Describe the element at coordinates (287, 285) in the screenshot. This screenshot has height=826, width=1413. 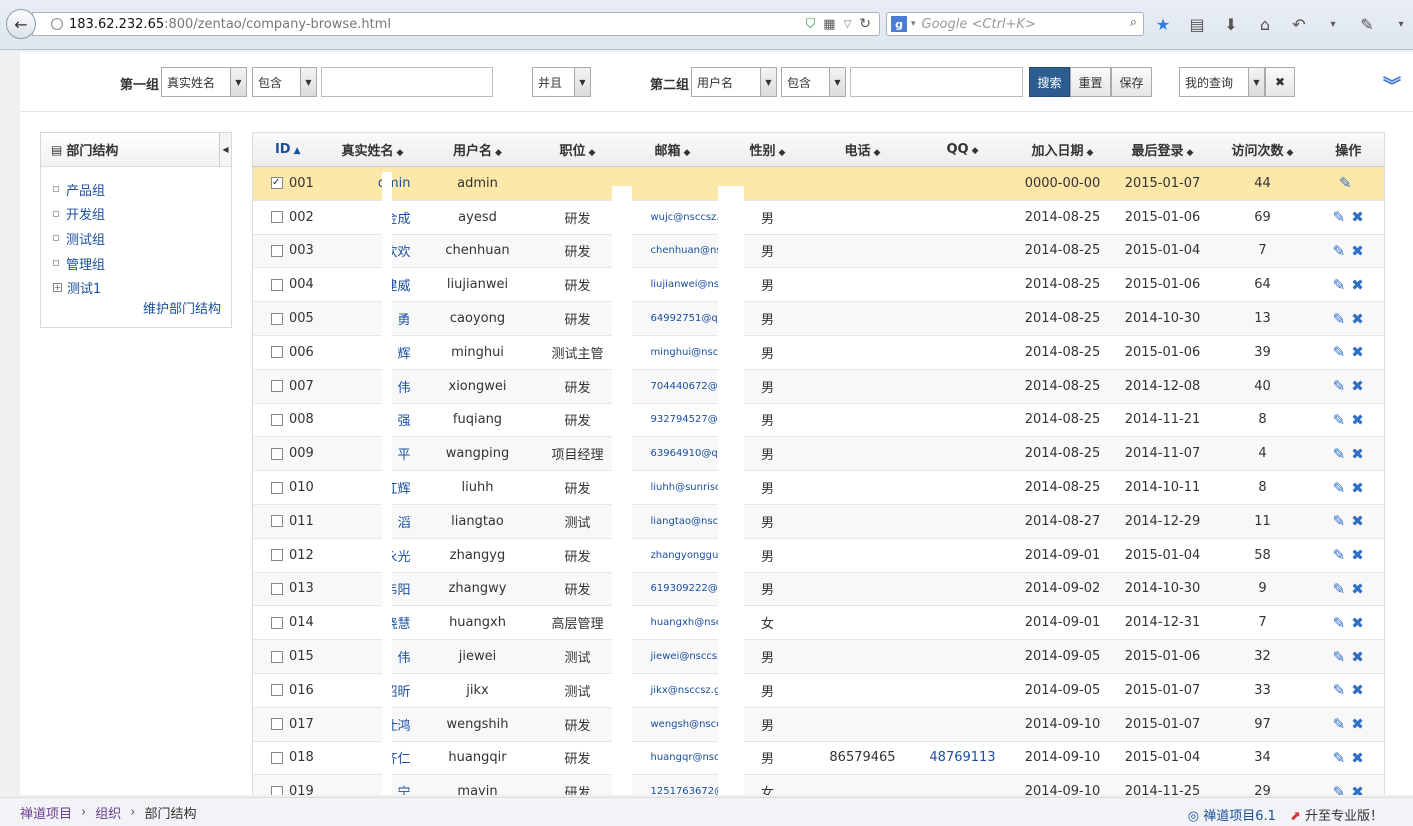
I see `id-cell: 004` at that location.